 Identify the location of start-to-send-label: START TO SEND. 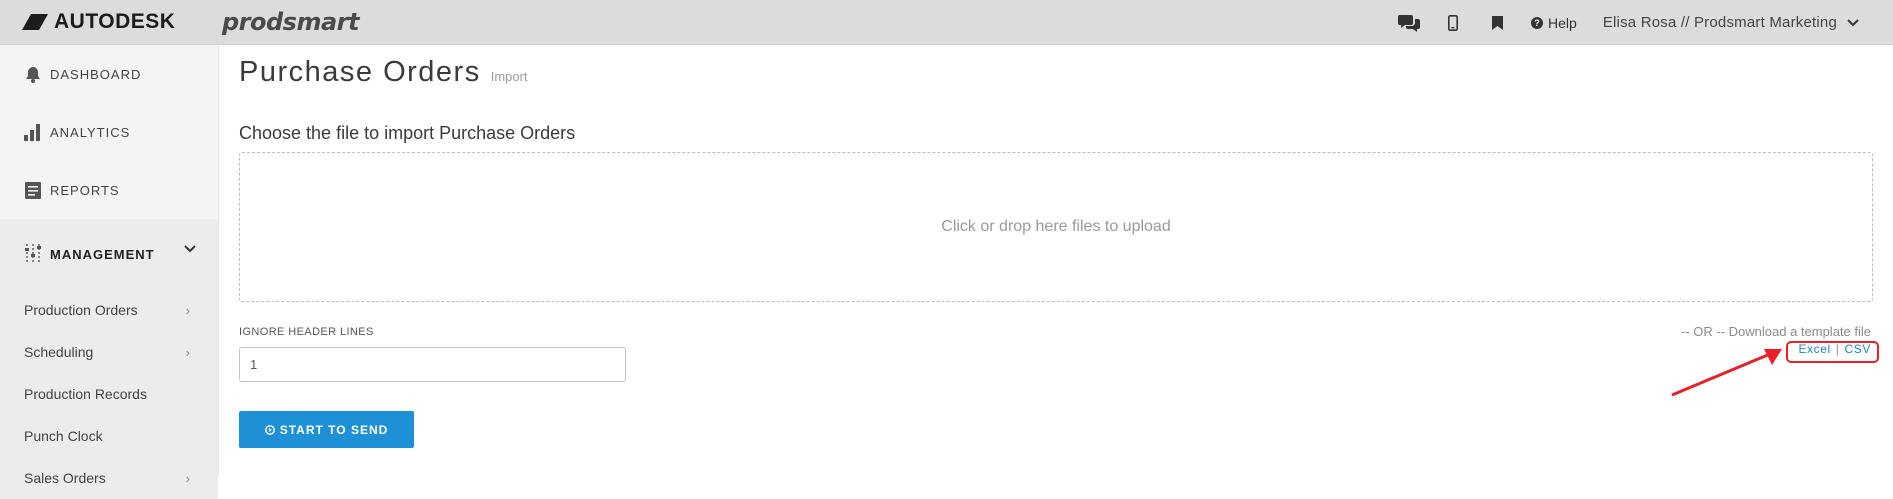
(334, 429).